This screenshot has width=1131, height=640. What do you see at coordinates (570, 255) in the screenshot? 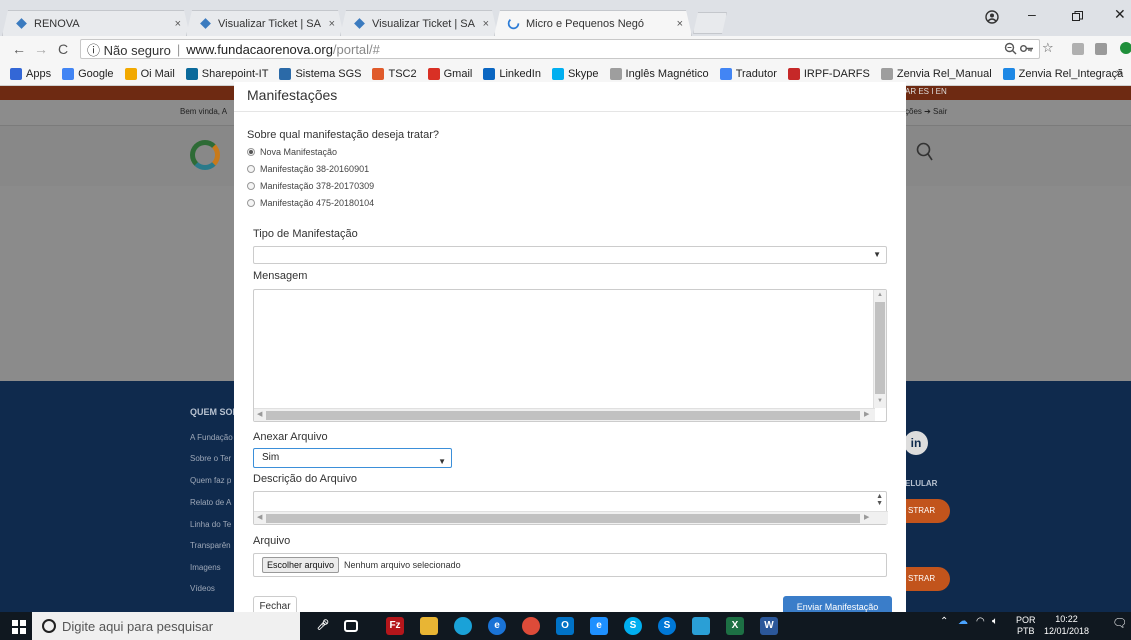
I see `tipo-manifestacao-select: ▼` at bounding box center [570, 255].